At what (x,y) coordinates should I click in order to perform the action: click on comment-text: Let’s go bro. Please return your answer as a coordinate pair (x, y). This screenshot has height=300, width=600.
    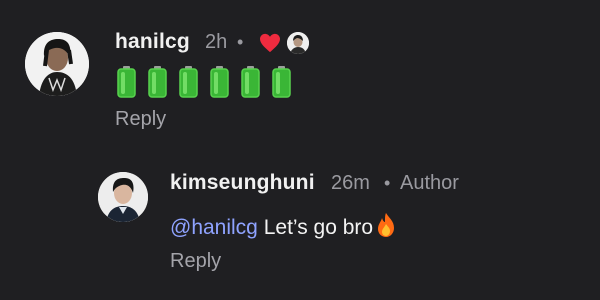
    Looking at the image, I should click on (315, 227).